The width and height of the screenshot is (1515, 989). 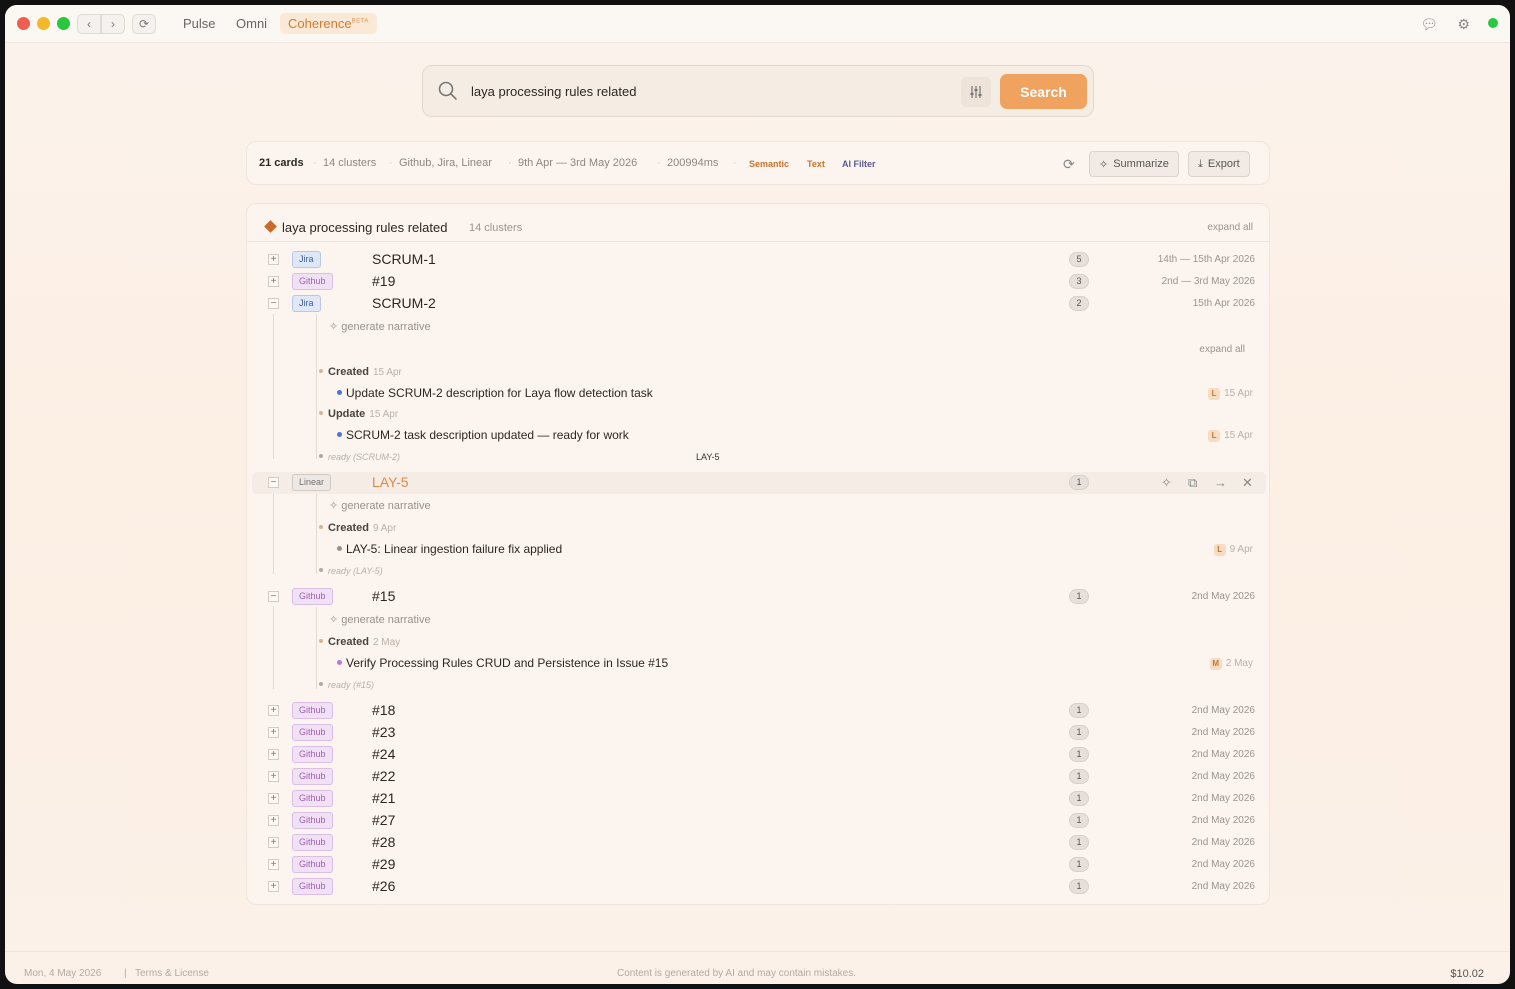 What do you see at coordinates (976, 92) in the screenshot?
I see `filter-button` at bounding box center [976, 92].